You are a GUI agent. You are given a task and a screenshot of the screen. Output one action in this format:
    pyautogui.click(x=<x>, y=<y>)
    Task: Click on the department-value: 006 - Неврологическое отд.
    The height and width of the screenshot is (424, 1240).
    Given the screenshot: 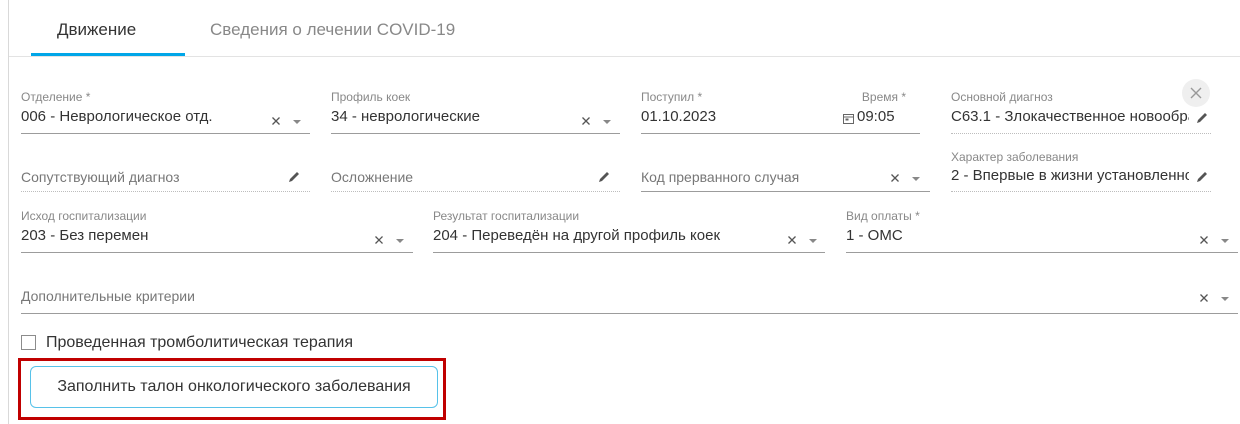 What is the action you would take?
    pyautogui.click(x=117, y=116)
    